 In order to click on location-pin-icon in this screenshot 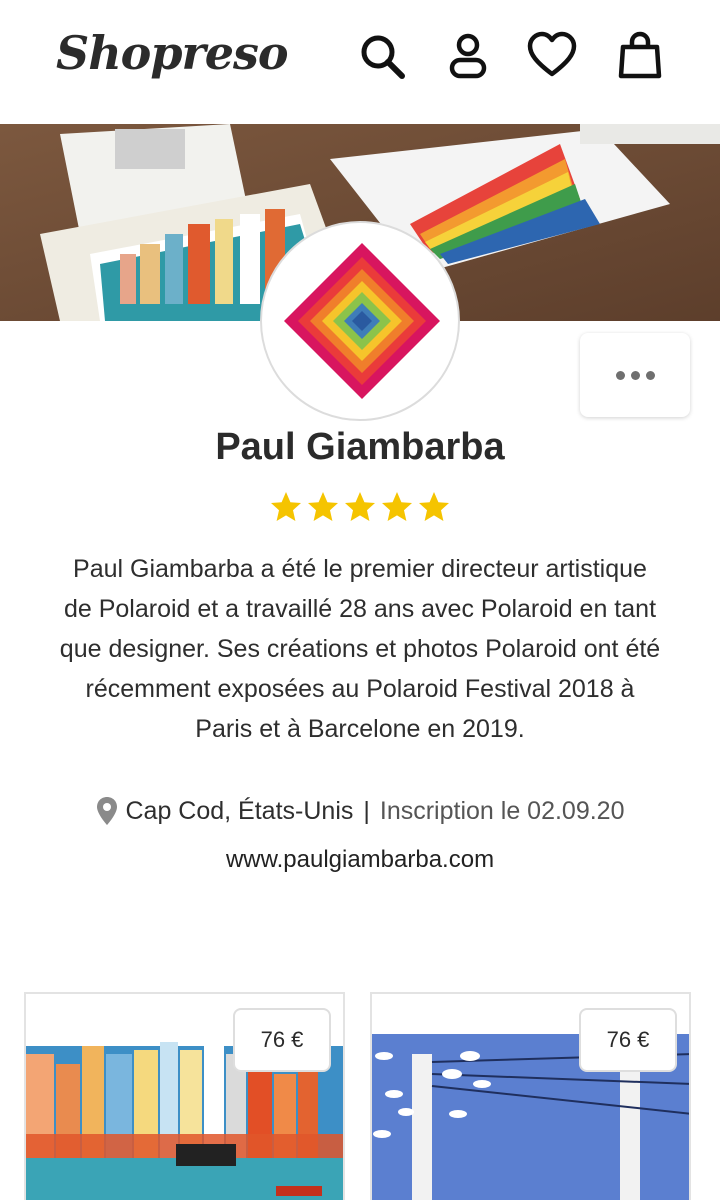, I will do `click(106, 811)`.